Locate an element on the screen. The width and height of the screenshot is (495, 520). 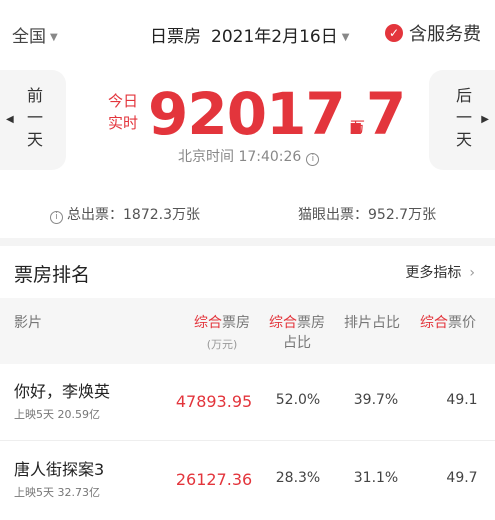
column-share-red: 综合 is located at coordinates (283, 323).